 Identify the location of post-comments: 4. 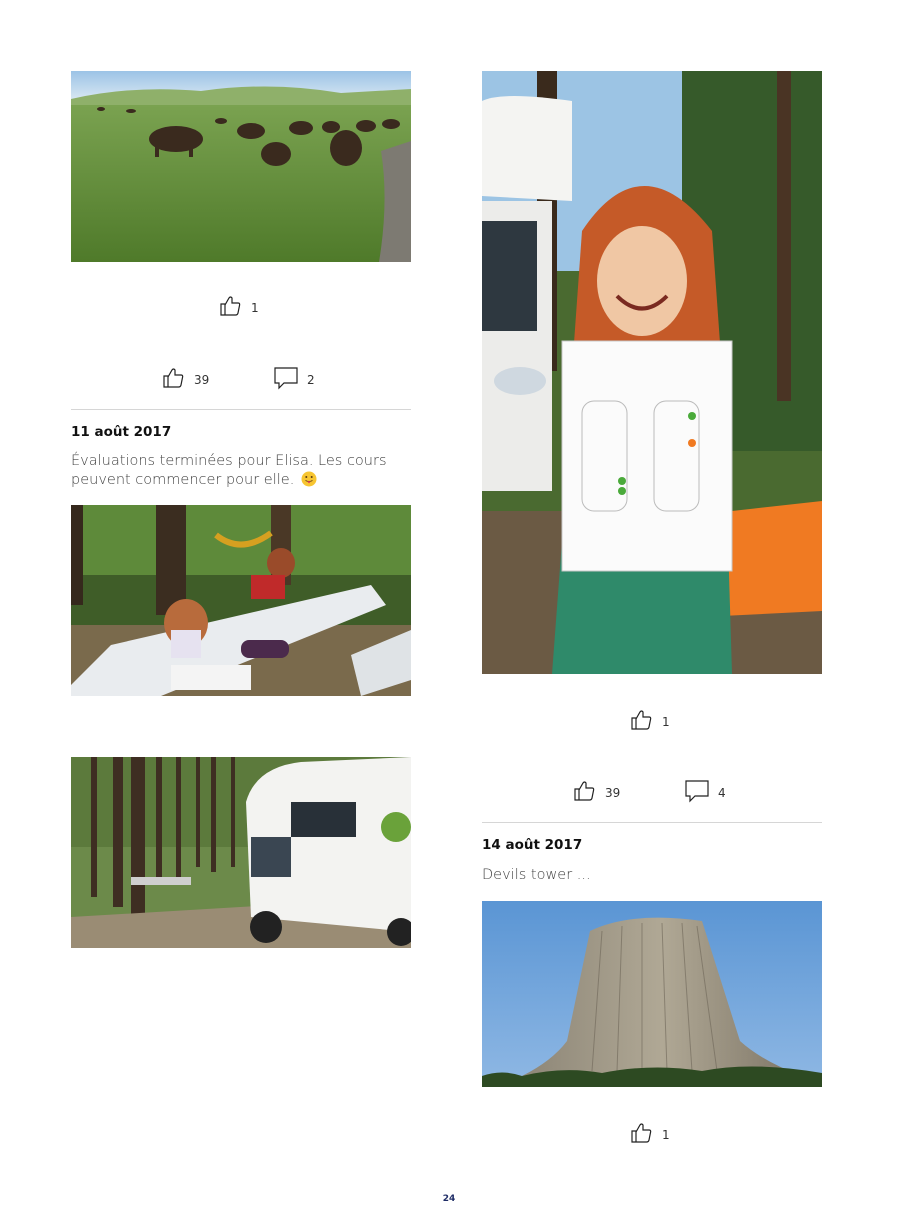
(705, 792).